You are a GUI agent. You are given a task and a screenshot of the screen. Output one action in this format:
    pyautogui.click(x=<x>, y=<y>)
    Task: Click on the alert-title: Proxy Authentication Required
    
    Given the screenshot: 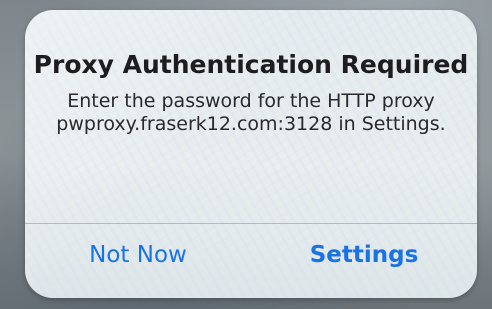 What is the action you would take?
    pyautogui.click(x=251, y=64)
    